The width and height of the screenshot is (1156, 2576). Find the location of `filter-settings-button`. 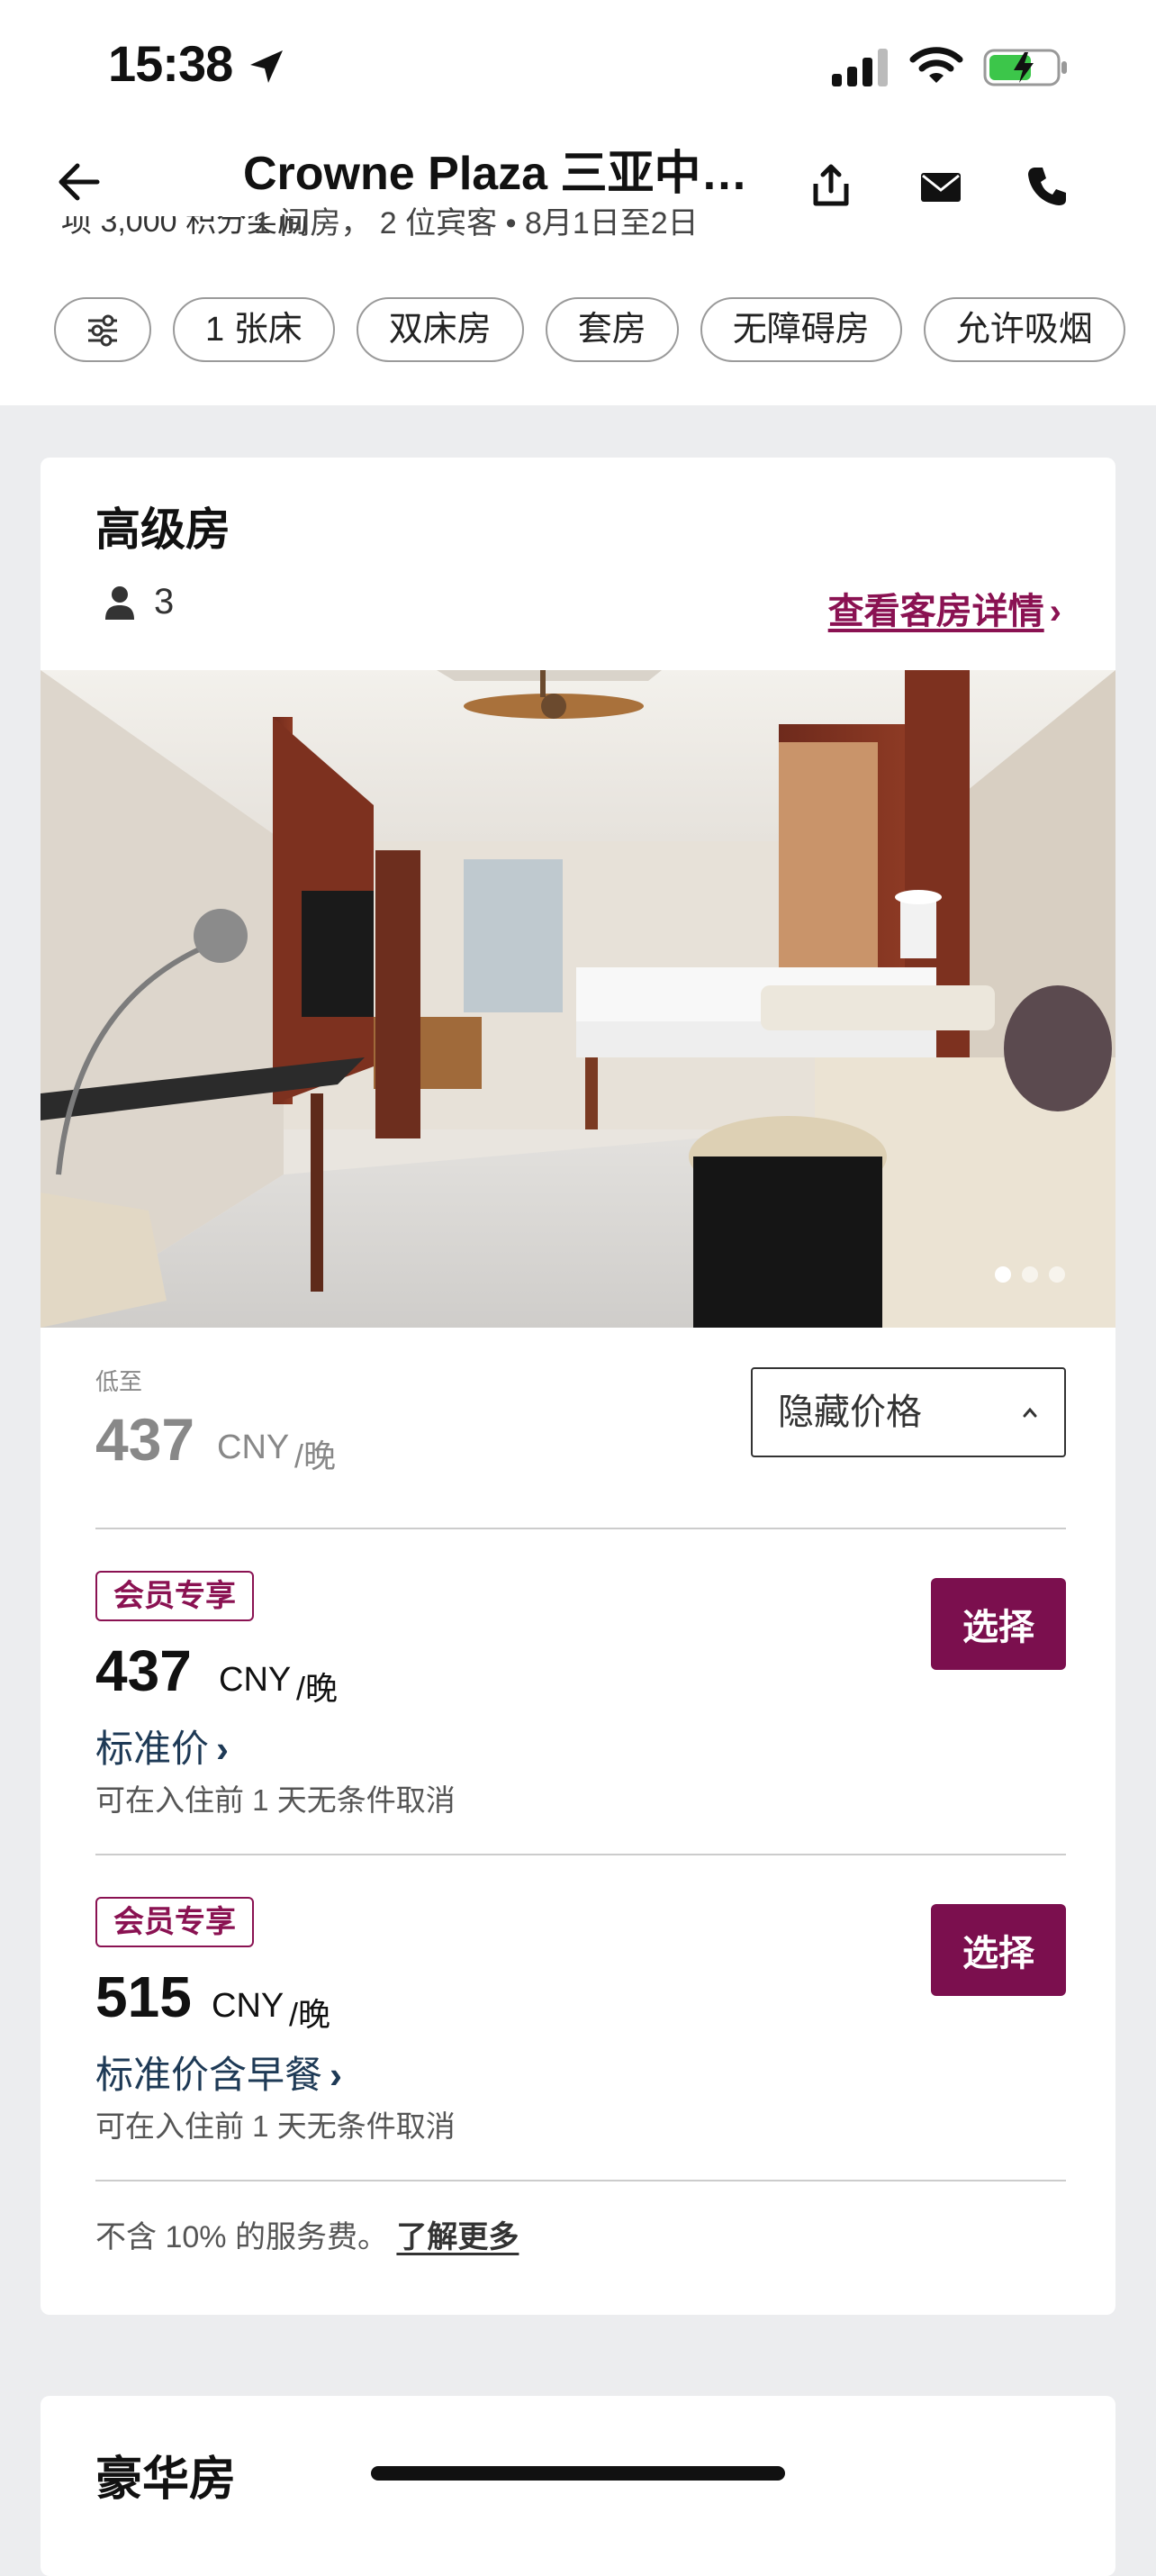

filter-settings-button is located at coordinates (102, 329).